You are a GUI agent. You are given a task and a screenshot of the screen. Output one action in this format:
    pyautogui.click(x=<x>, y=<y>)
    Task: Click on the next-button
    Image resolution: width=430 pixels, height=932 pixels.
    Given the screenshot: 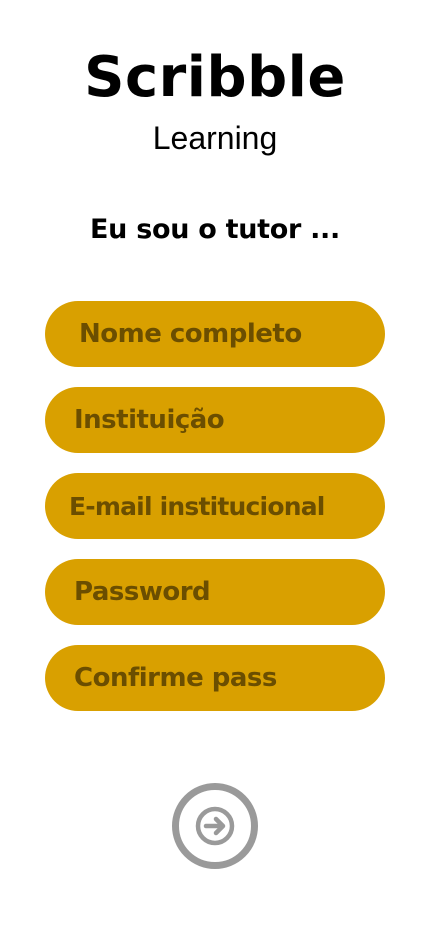 What is the action you would take?
    pyautogui.click(x=215, y=826)
    